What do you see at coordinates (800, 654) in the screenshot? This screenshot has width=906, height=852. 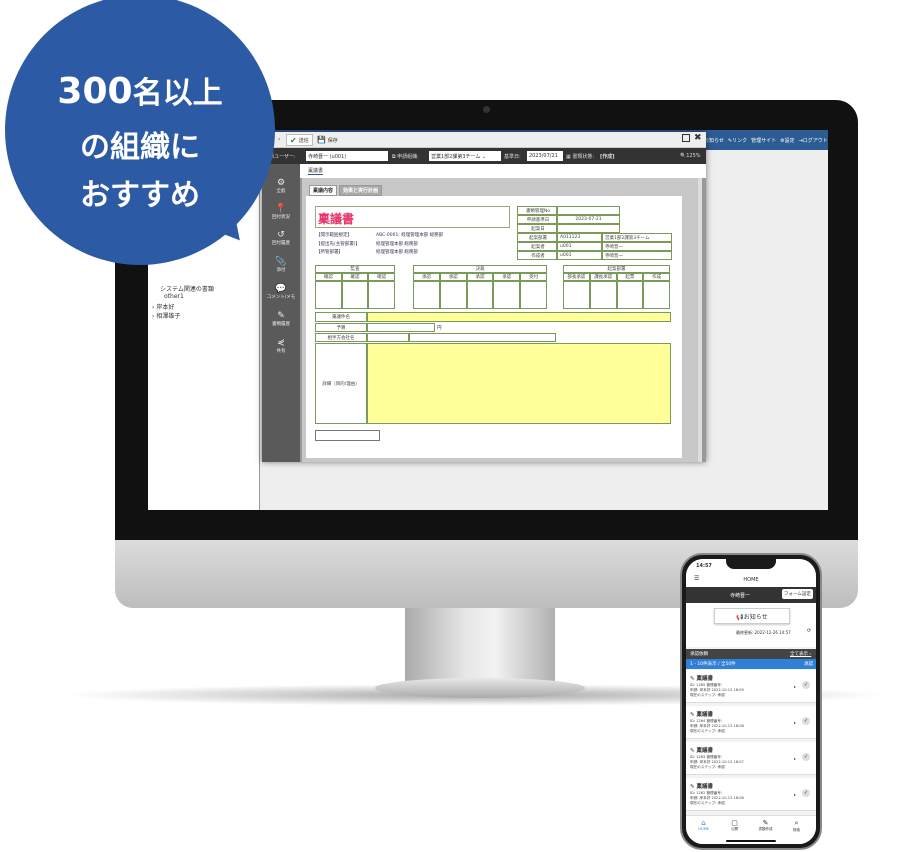 I see `show-all-link: 全て表示 ›` at bounding box center [800, 654].